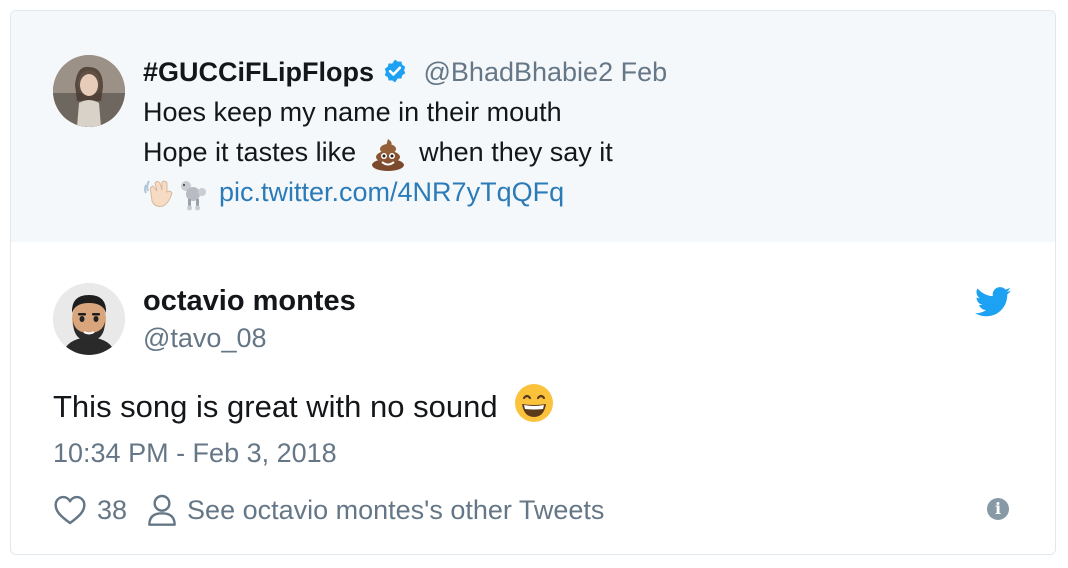  Describe the element at coordinates (511, 72) in the screenshot. I see `quoted-handle: @BhadBhabie` at that location.